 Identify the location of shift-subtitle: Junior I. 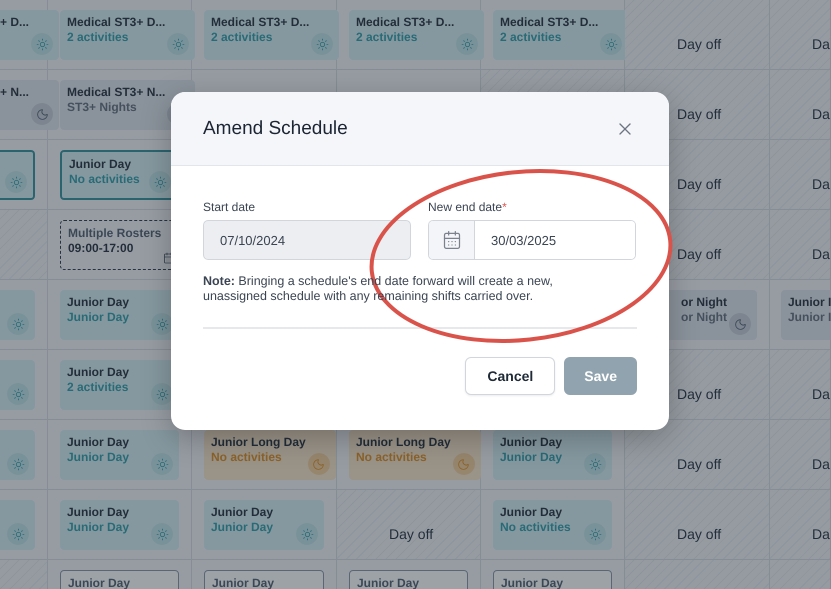
(809, 317).